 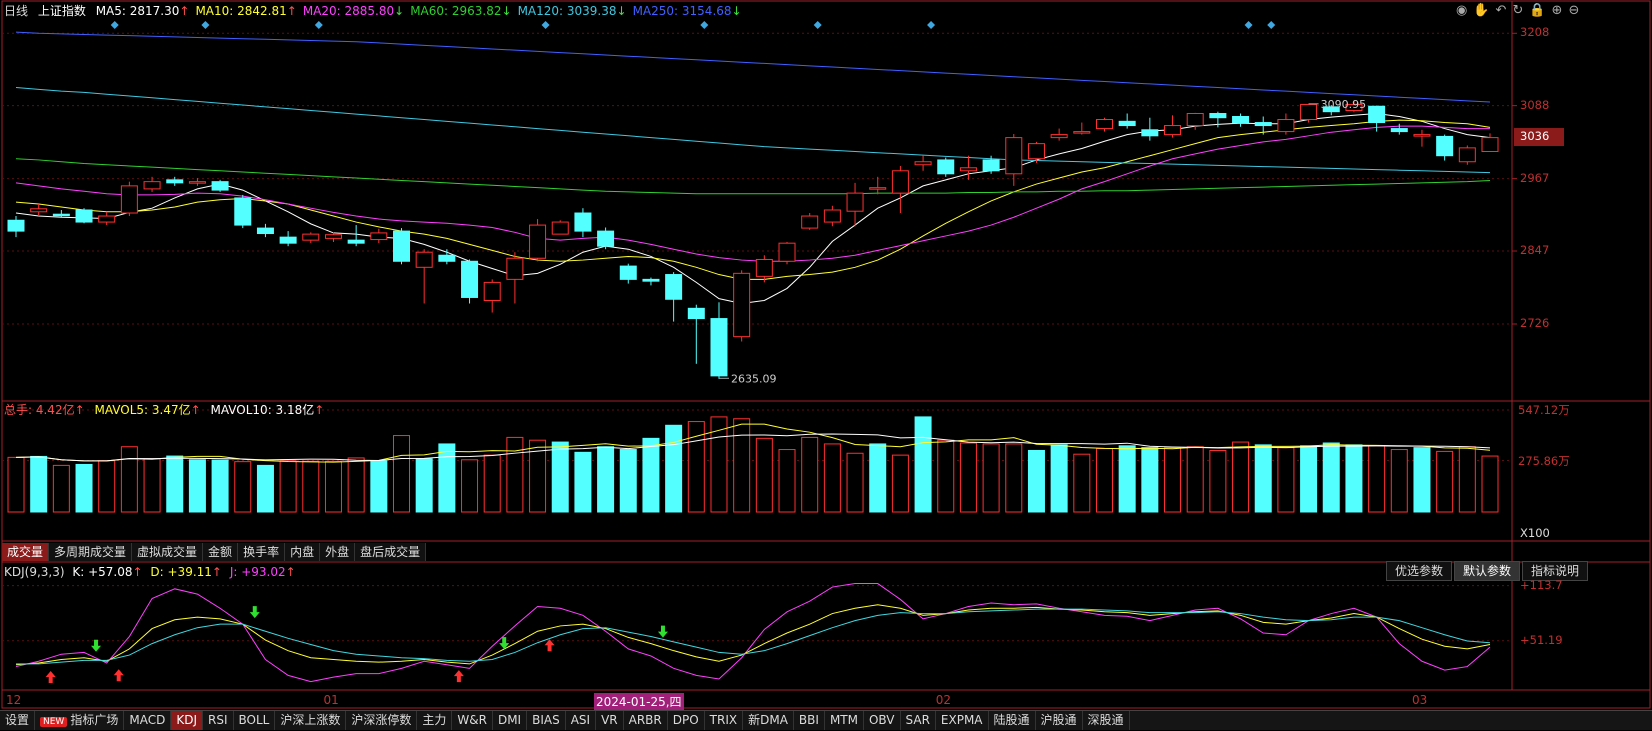 What do you see at coordinates (510, 720) in the screenshot?
I see `indicator-tab: DMI` at bounding box center [510, 720].